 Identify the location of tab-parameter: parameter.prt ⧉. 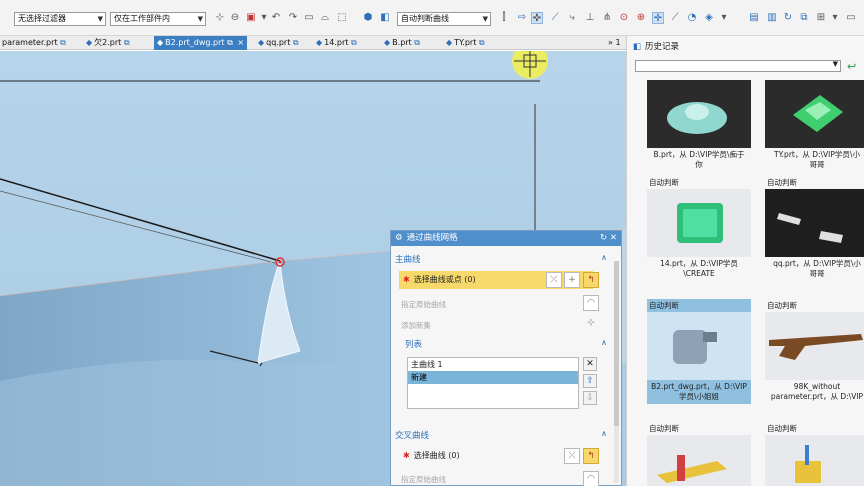
(35, 43).